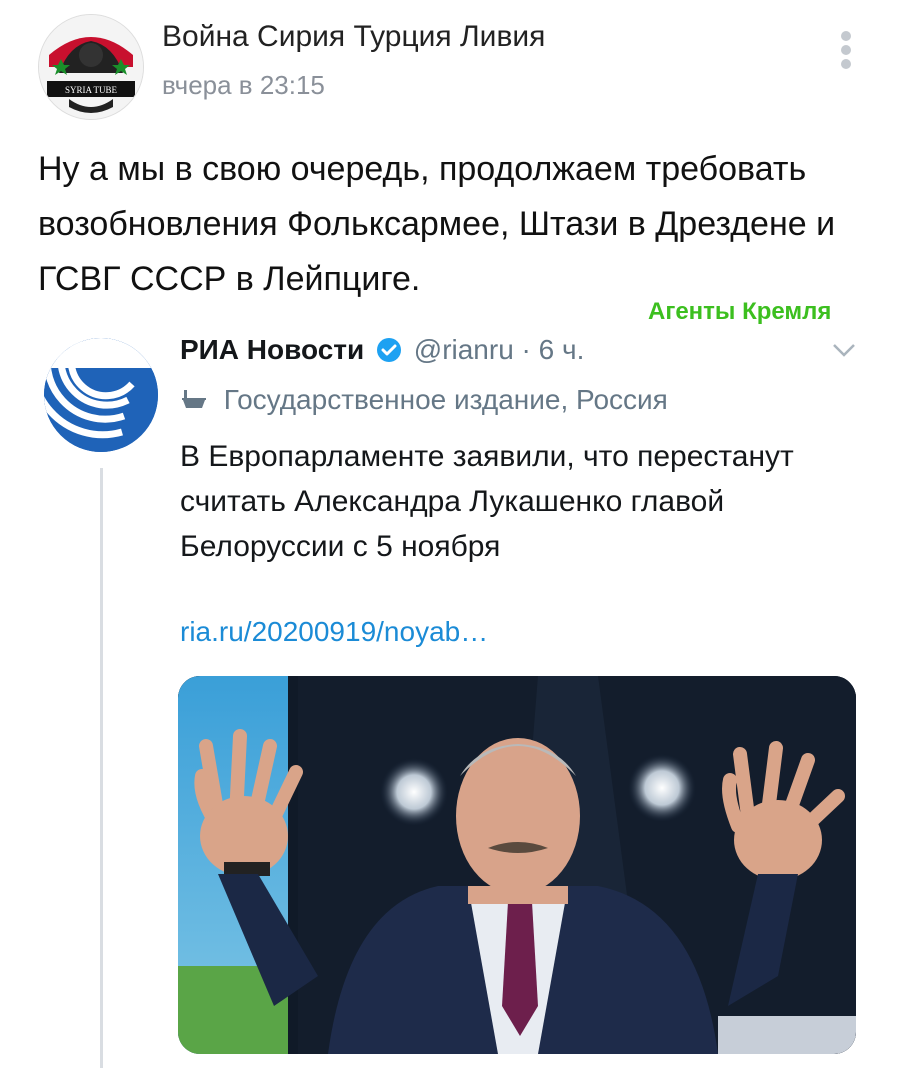 This screenshot has height=1080, width=897. I want to click on syria-tube-logo: SYRIA TUBE, so click(91, 67).